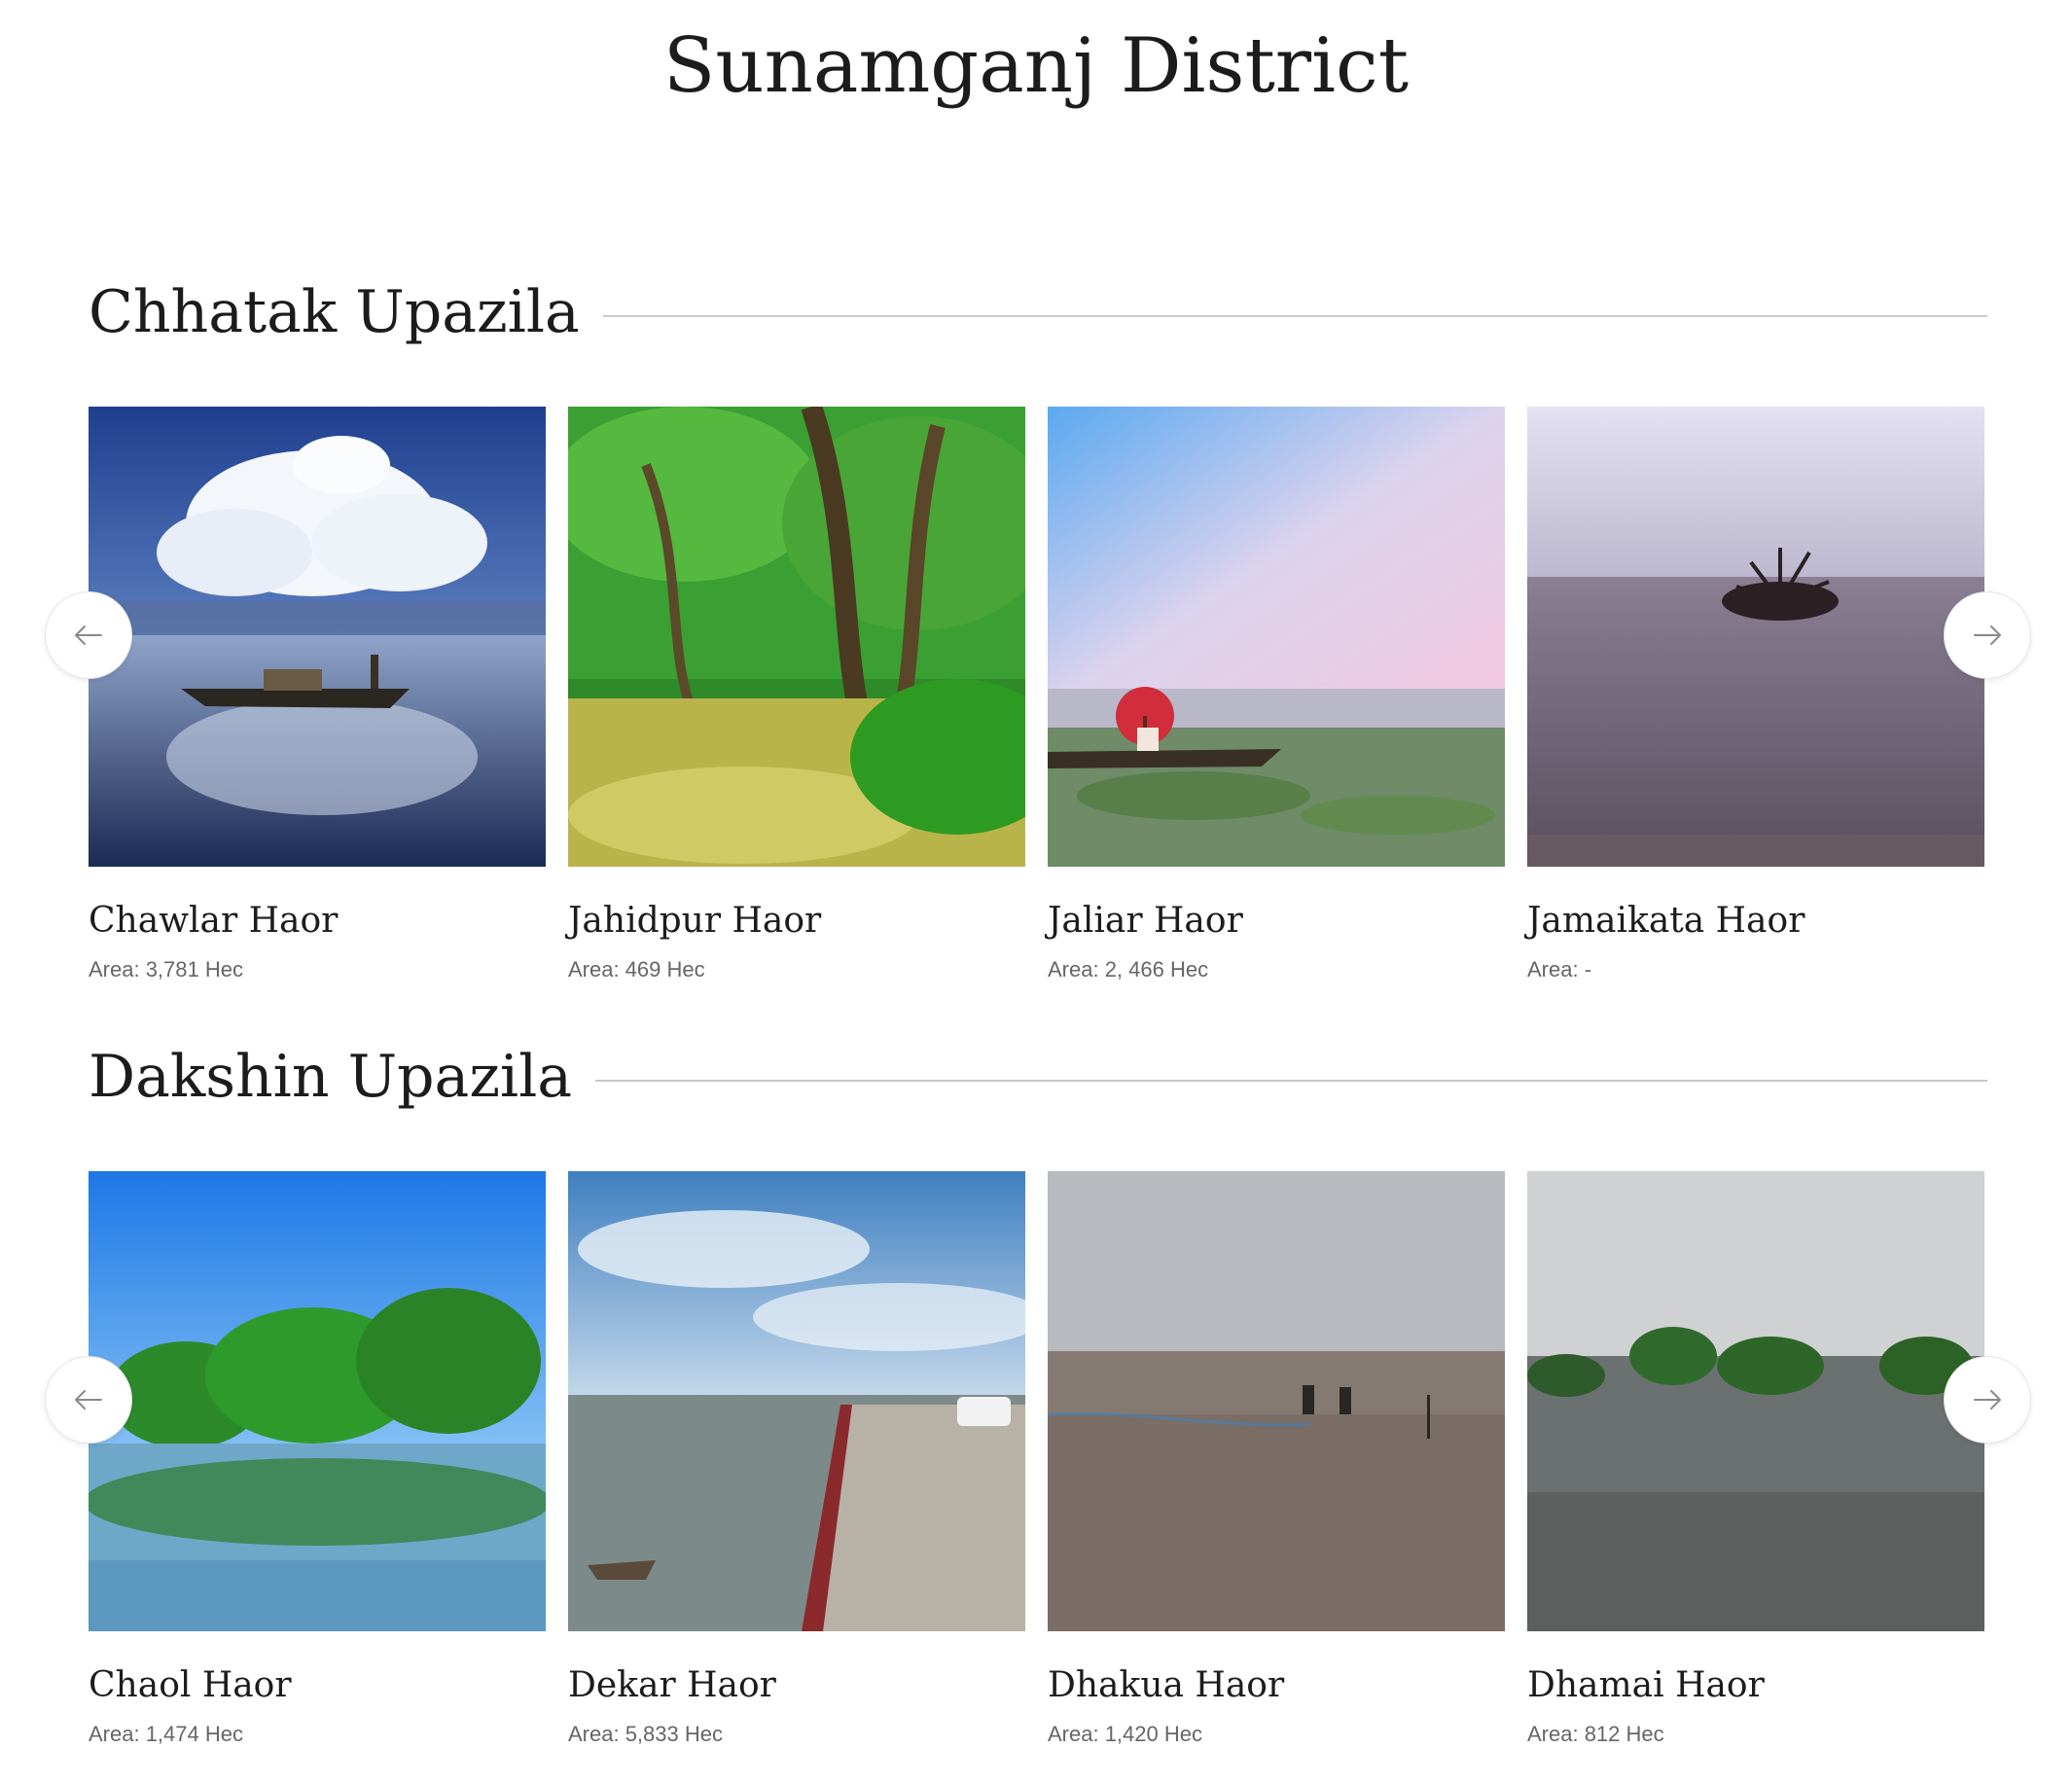 The image size is (2072, 1784). Describe the element at coordinates (318, 1685) in the screenshot. I see `haor-name: Chaol Haor` at that location.